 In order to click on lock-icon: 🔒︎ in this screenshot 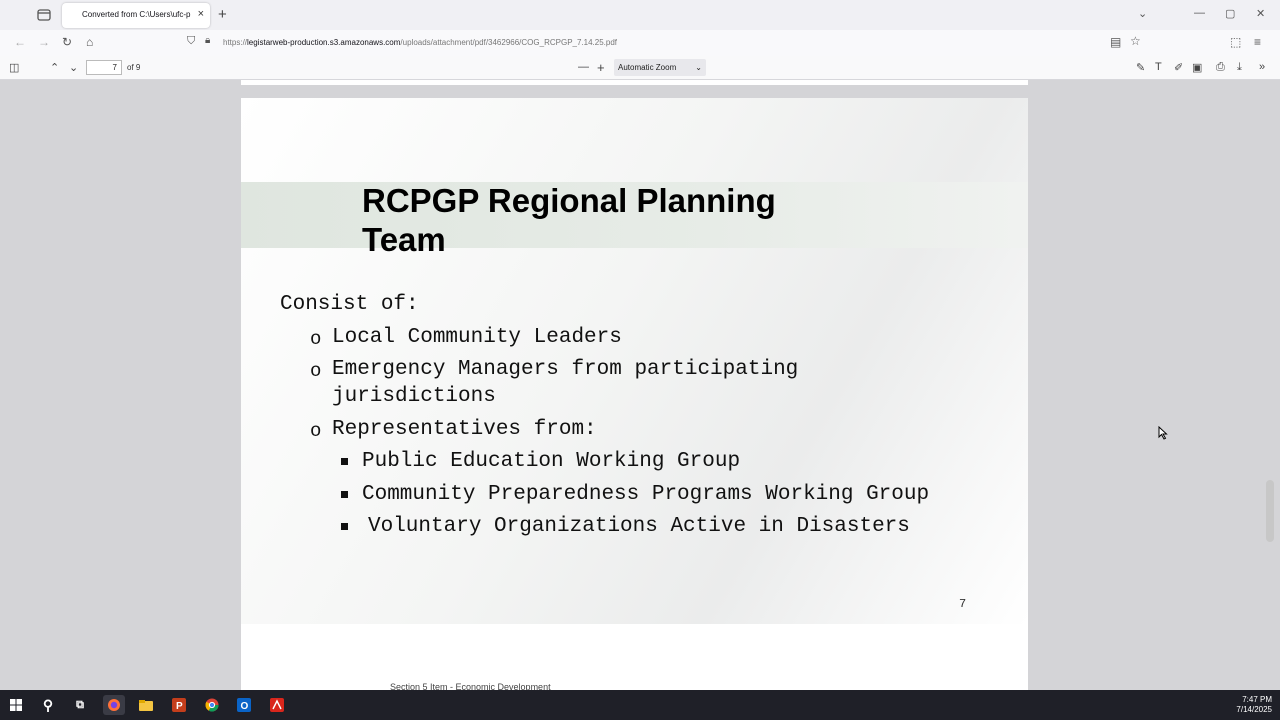, I will do `click(207, 40)`.